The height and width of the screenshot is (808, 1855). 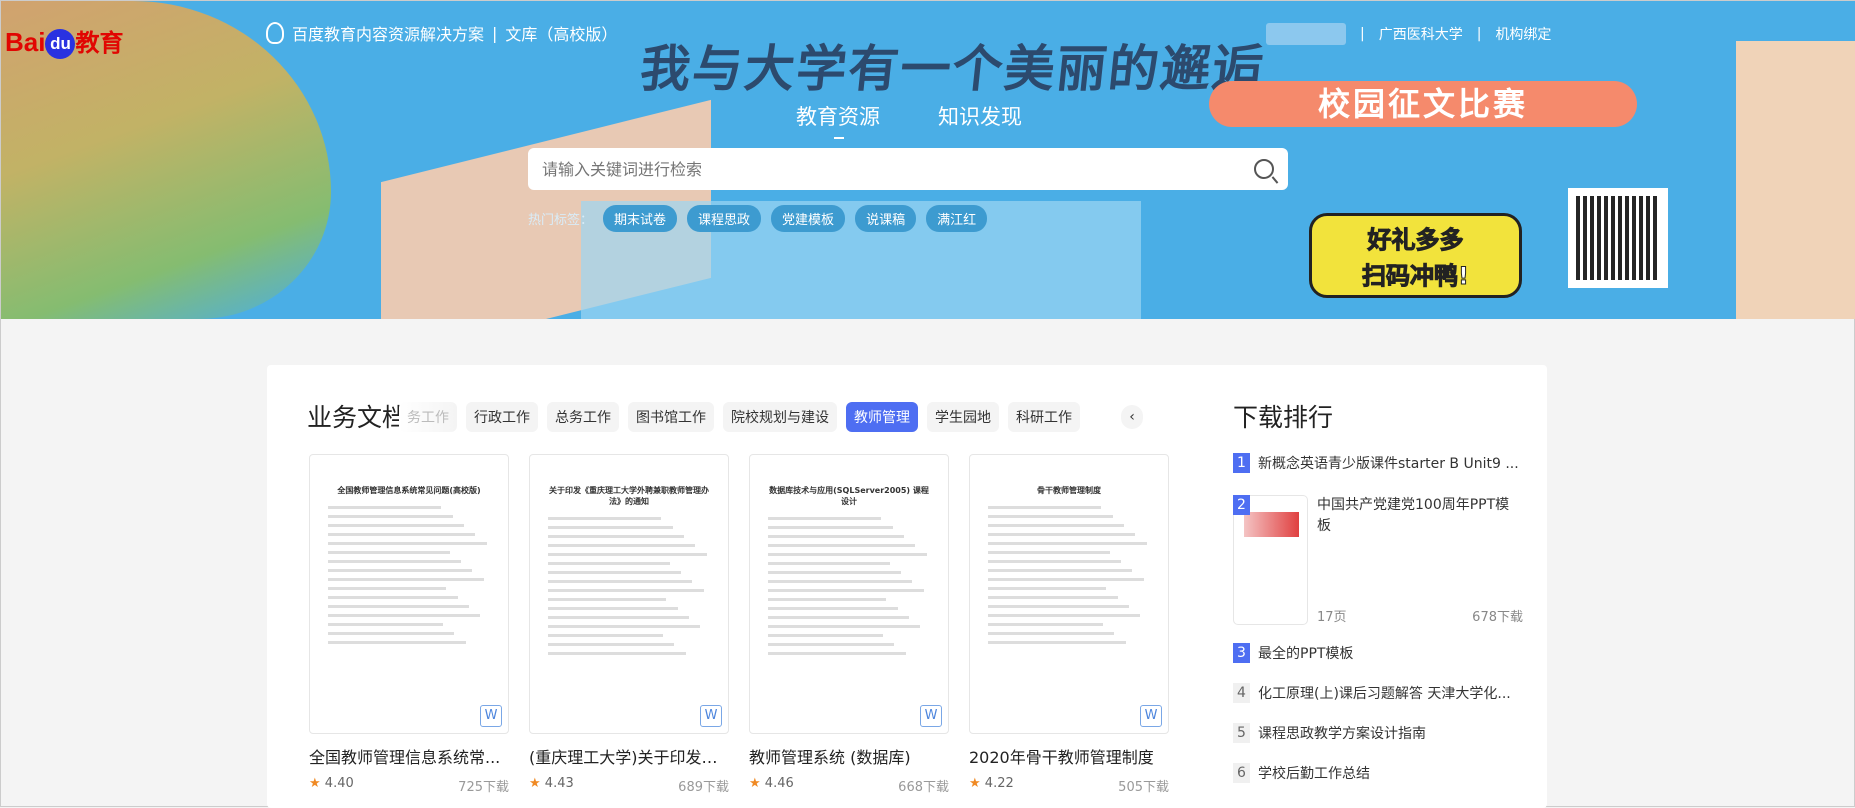 What do you see at coordinates (60, 44) in the screenshot?
I see `logo-paw-icon: du` at bounding box center [60, 44].